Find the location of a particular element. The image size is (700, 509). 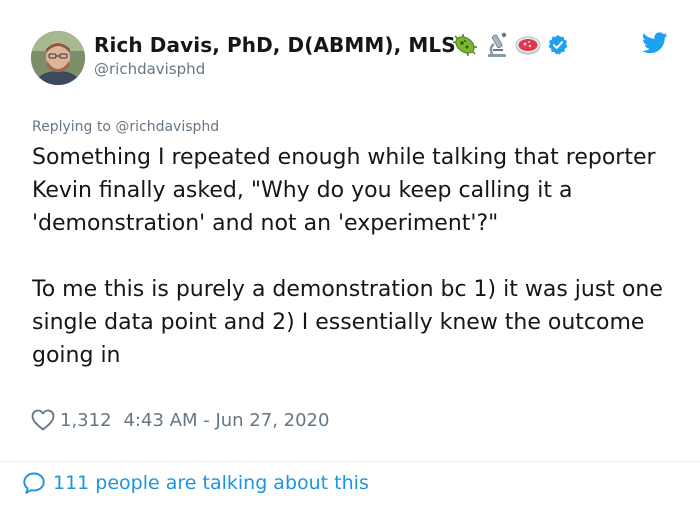

heart-icon is located at coordinates (43, 420).